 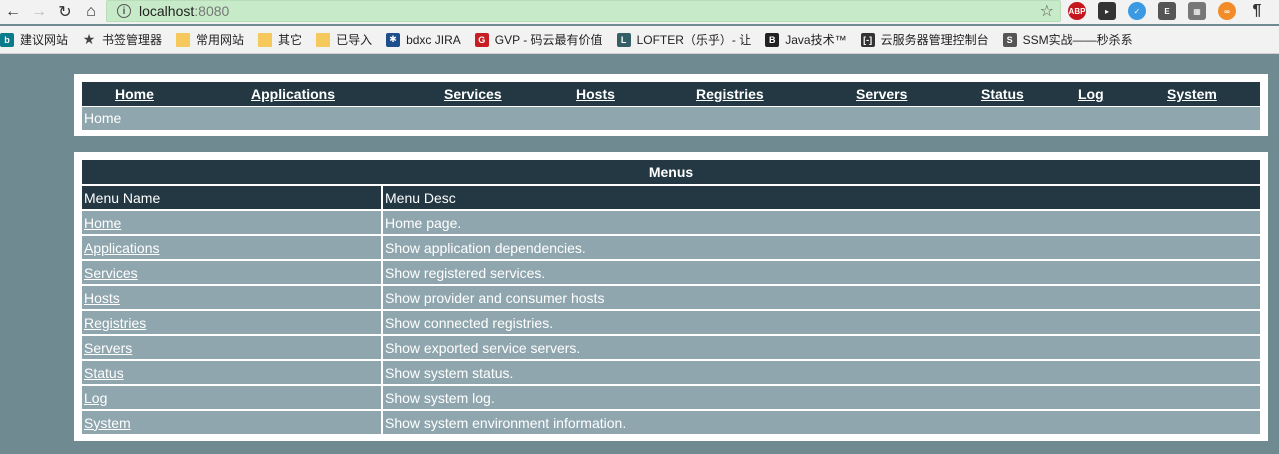 What do you see at coordinates (821, 273) in the screenshot?
I see `menu-desc: Show registered services.` at bounding box center [821, 273].